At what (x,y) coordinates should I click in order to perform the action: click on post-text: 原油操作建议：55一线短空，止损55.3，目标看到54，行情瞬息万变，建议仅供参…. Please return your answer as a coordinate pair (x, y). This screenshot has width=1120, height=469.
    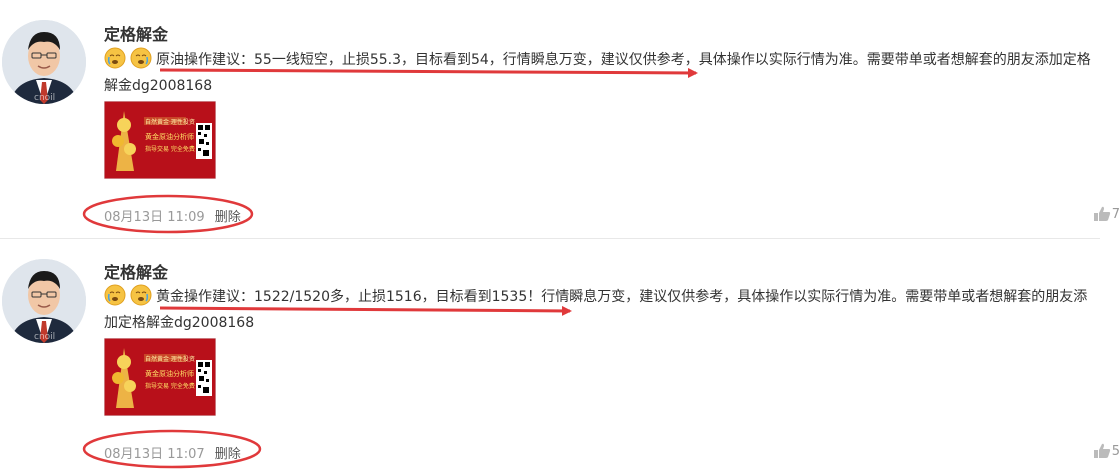
    Looking at the image, I should click on (597, 73).